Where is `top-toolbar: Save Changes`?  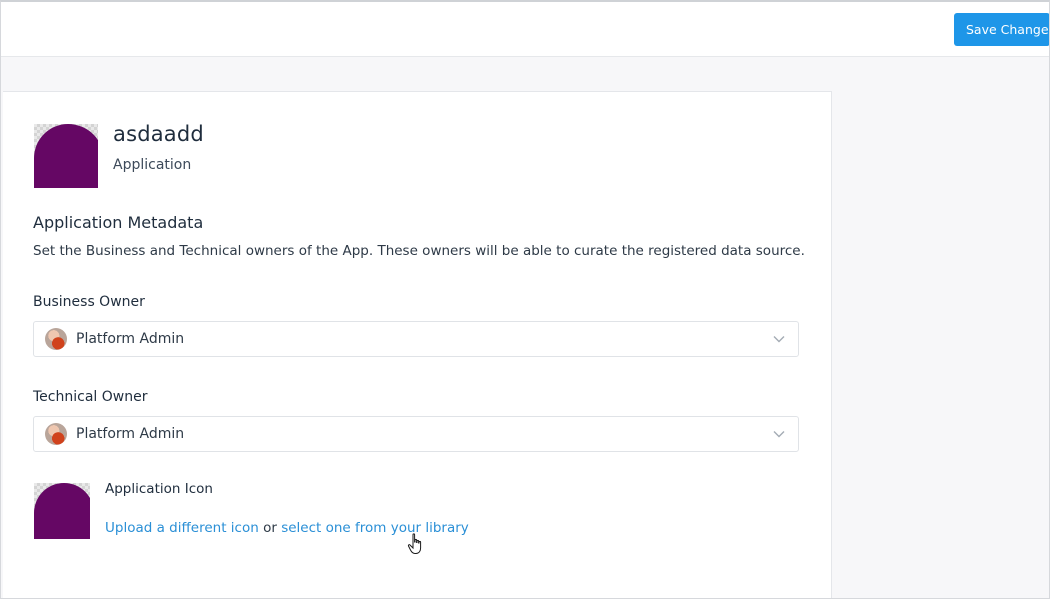
top-toolbar: Save Changes is located at coordinates (525, 29).